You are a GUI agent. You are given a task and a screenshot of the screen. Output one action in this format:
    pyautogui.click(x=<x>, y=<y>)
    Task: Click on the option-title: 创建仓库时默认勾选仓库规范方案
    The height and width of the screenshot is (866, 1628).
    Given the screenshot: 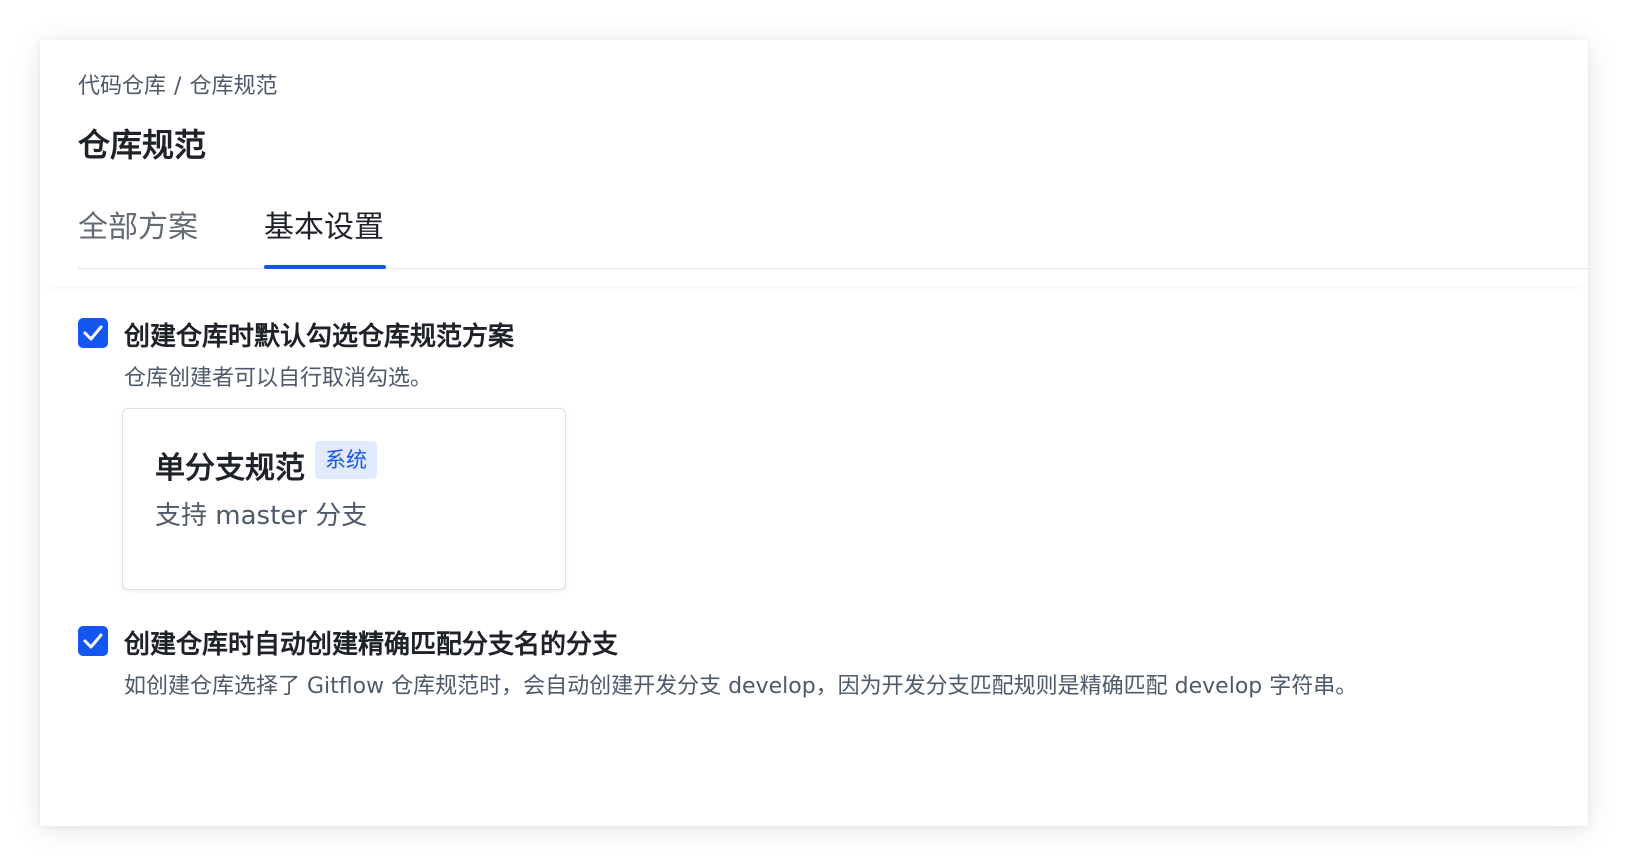 What is the action you would take?
    pyautogui.click(x=319, y=337)
    